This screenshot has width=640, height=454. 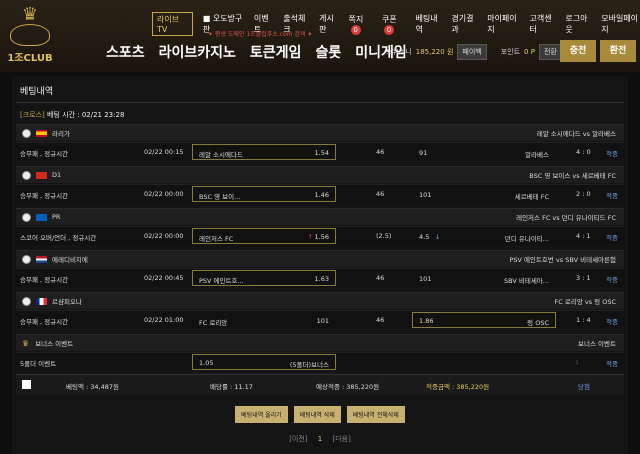 I want to click on bet-time: 02/22 00:45, so click(x=164, y=278).